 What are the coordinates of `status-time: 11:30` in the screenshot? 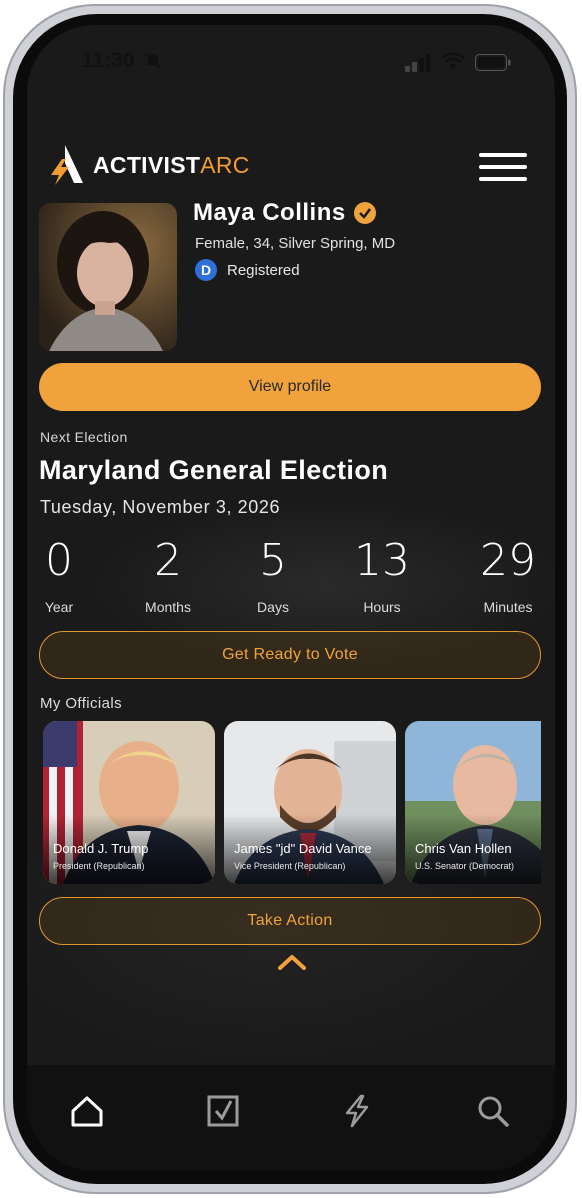 It's located at (108, 60).